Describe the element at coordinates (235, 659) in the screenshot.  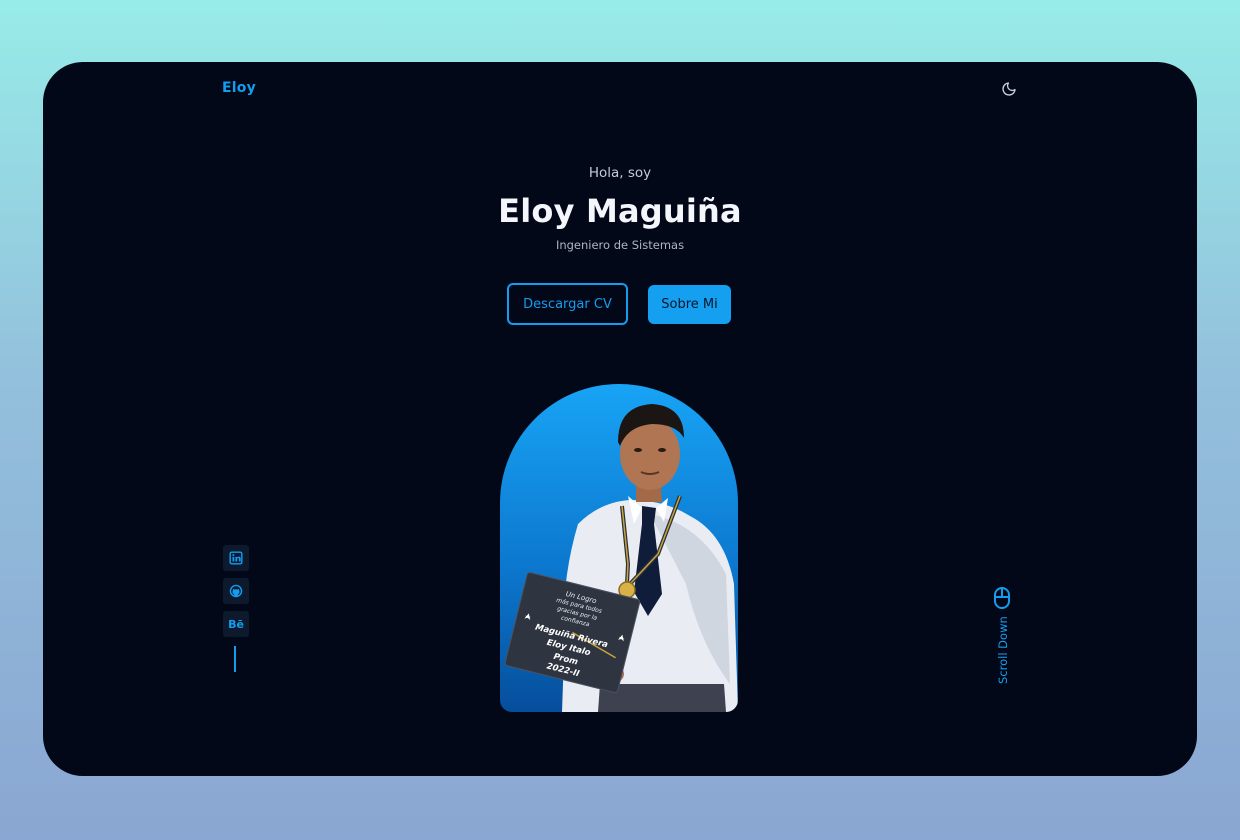
I see `social-divider-line` at that location.